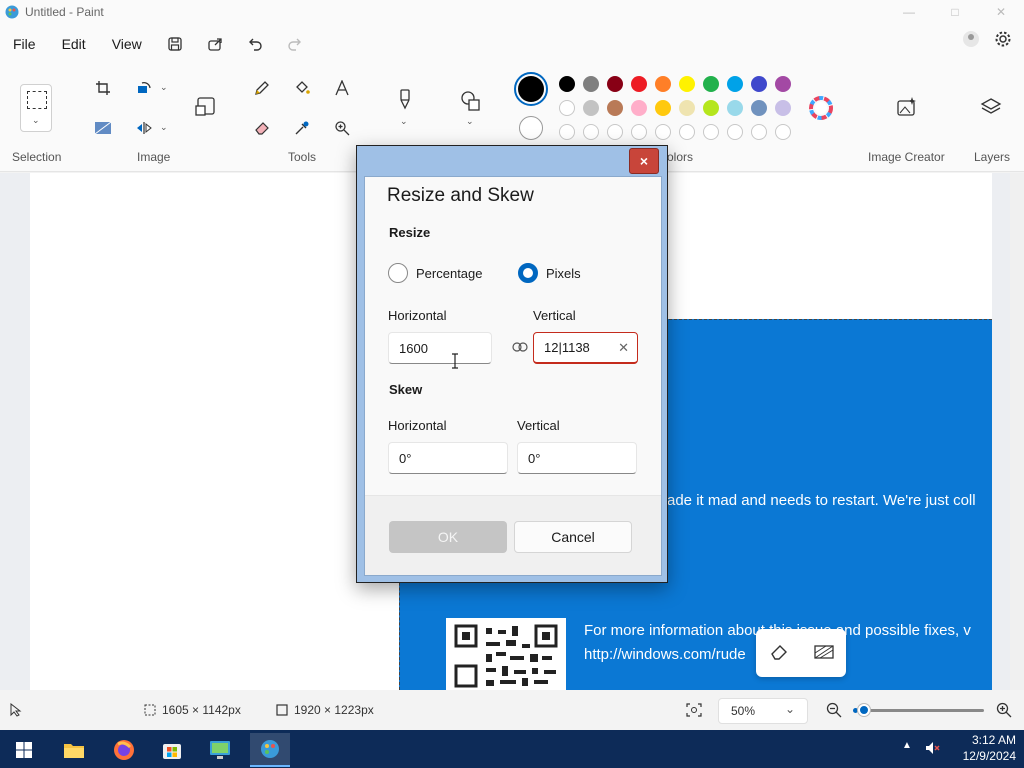  Describe the element at coordinates (164, 127) in the screenshot. I see `flip-chevron-icon: ⌄` at that location.